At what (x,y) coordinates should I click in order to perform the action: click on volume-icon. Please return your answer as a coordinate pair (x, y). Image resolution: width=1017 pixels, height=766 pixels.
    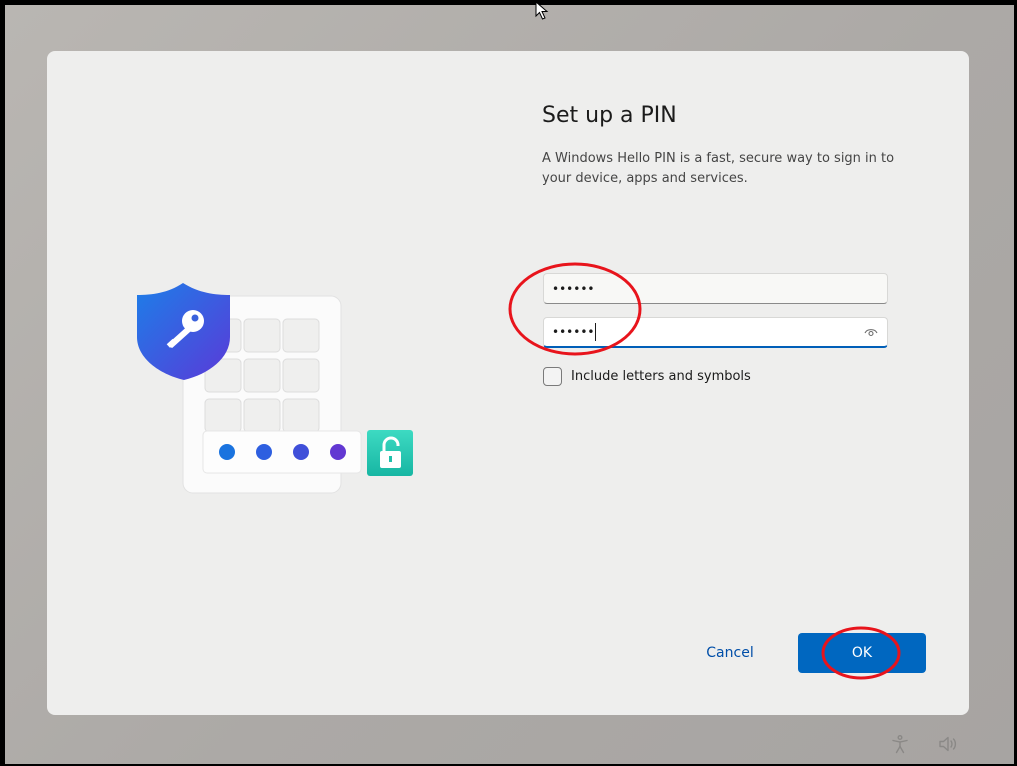
    Looking at the image, I should click on (948, 744).